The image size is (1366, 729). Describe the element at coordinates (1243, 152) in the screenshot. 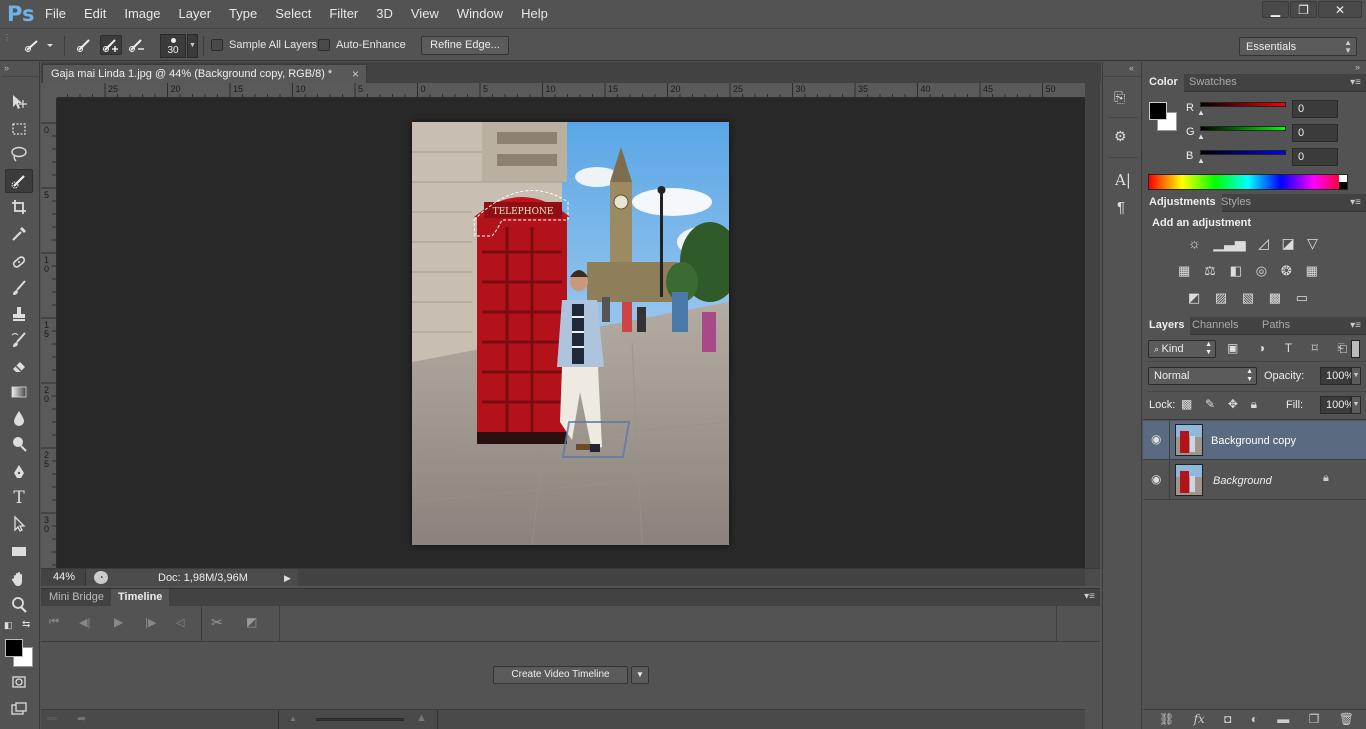

I see `channel-slider-b` at that location.